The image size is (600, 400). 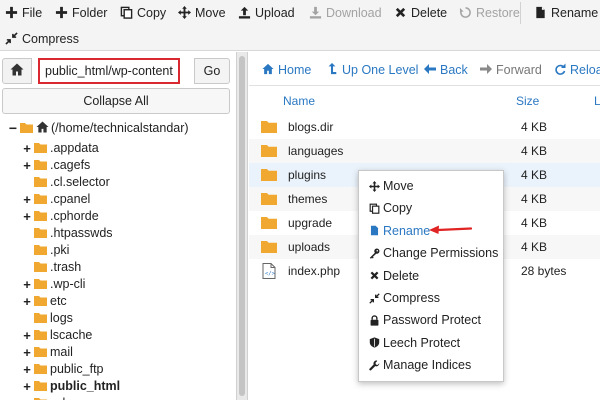 What do you see at coordinates (565, 12) in the screenshot?
I see `rename-button: Rename` at bounding box center [565, 12].